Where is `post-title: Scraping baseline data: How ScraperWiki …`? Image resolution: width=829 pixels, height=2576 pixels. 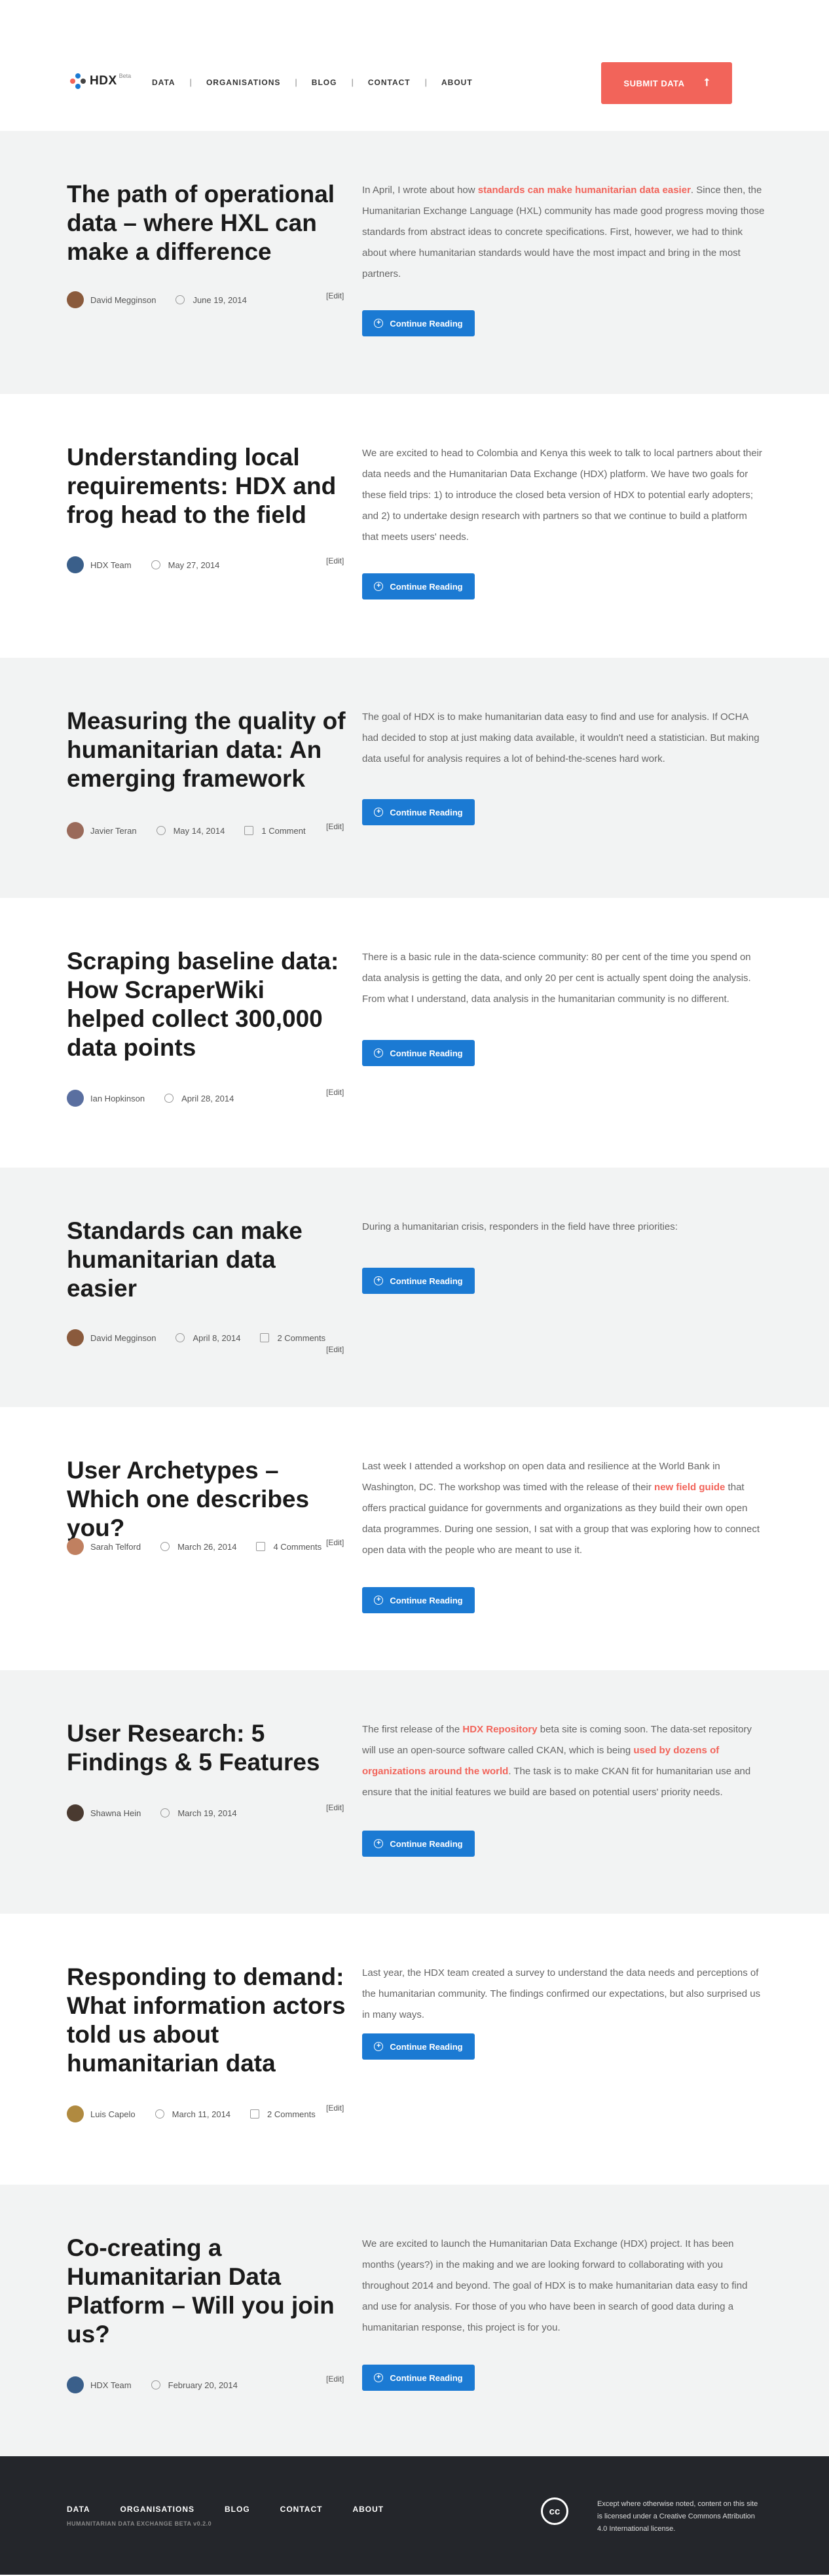 post-title: Scraping baseline data: How ScraperWiki … is located at coordinates (207, 1004).